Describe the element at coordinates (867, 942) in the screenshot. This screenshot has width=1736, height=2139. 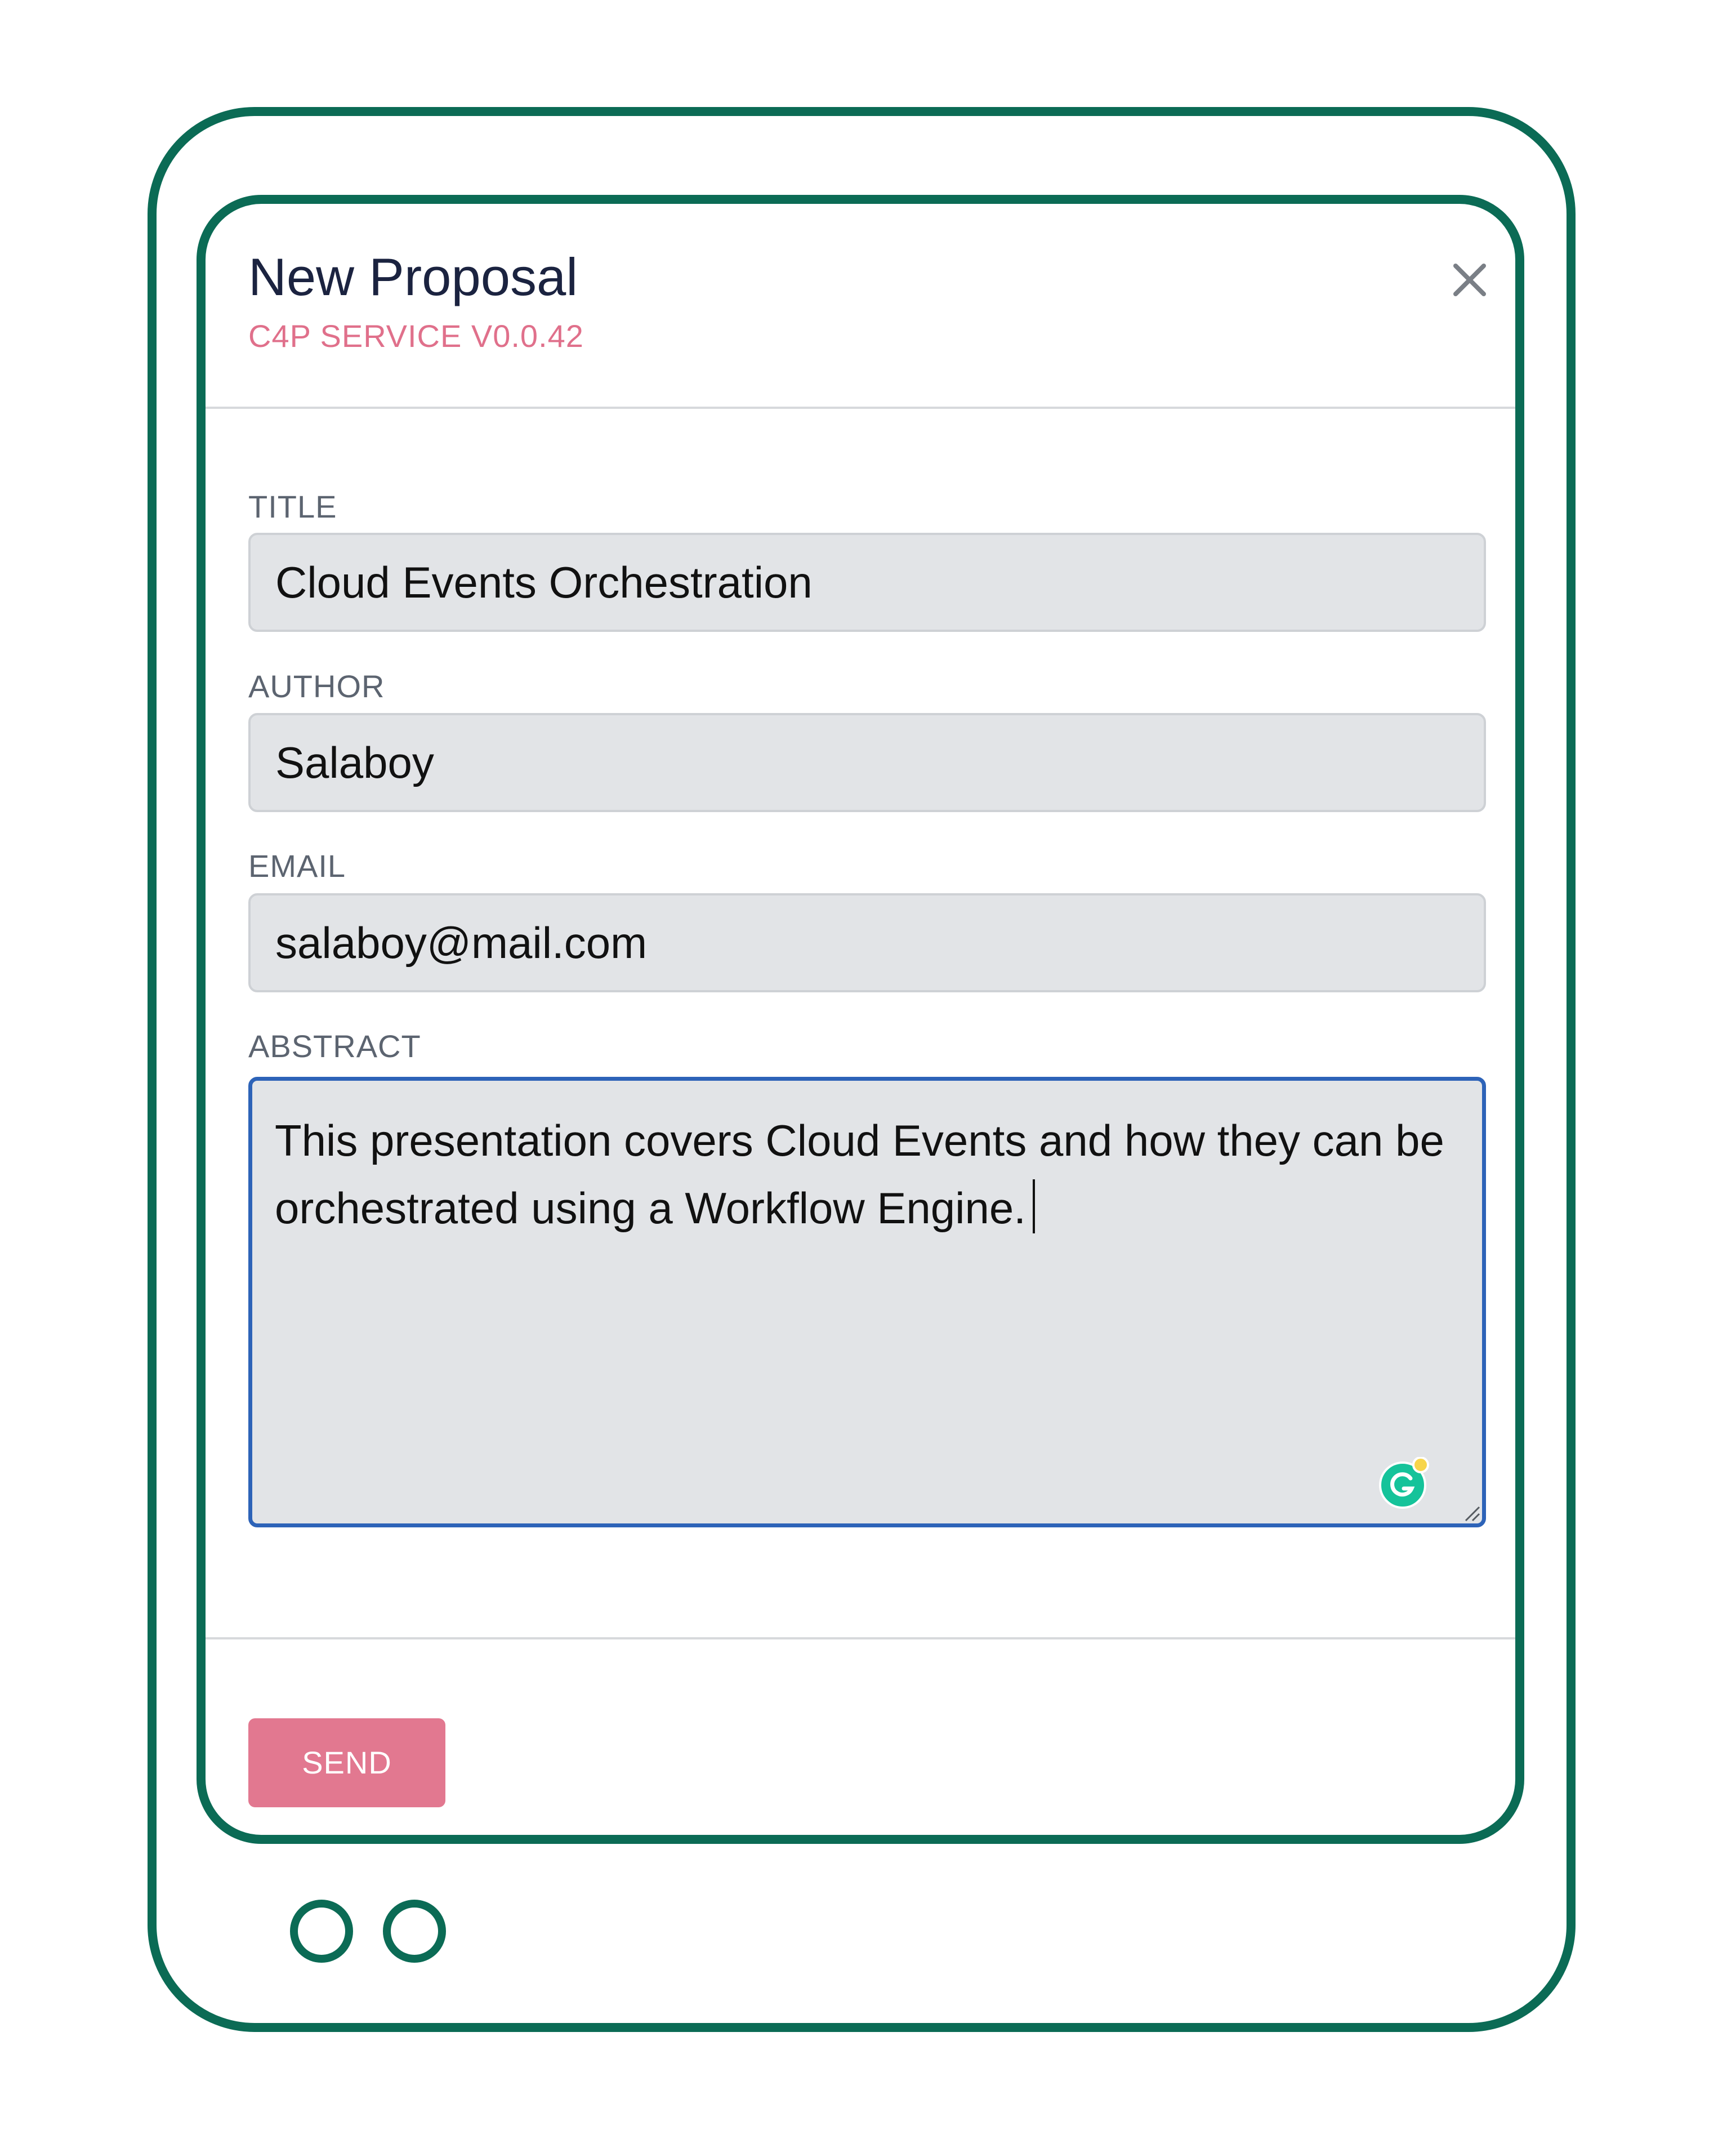
I see `email-input` at that location.